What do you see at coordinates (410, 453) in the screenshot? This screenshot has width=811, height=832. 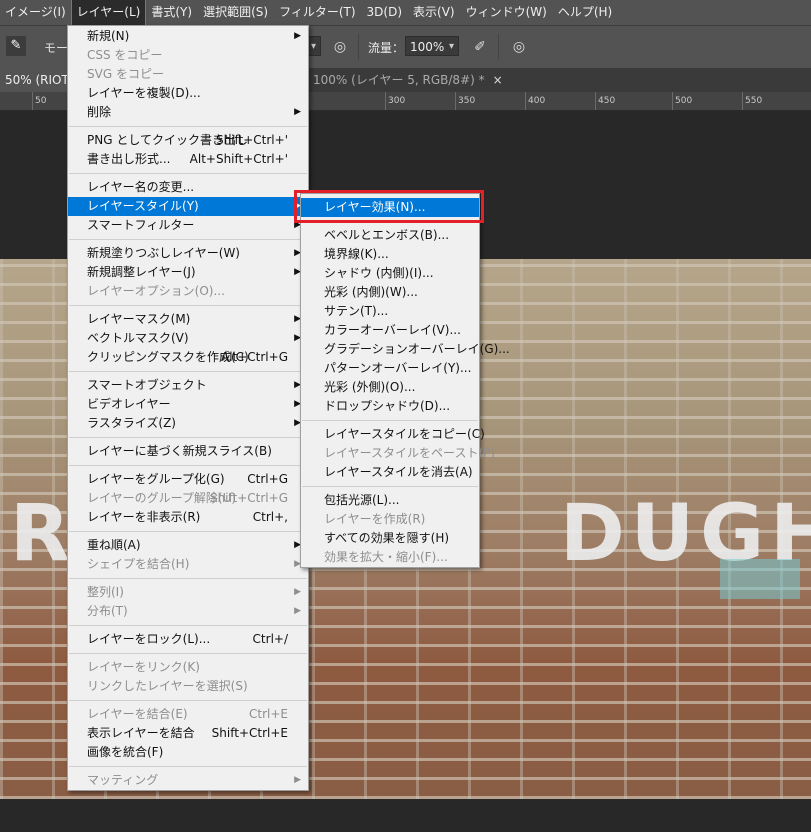 I see `menu-item-label: レイヤースタイルをペースト(P)` at bounding box center [410, 453].